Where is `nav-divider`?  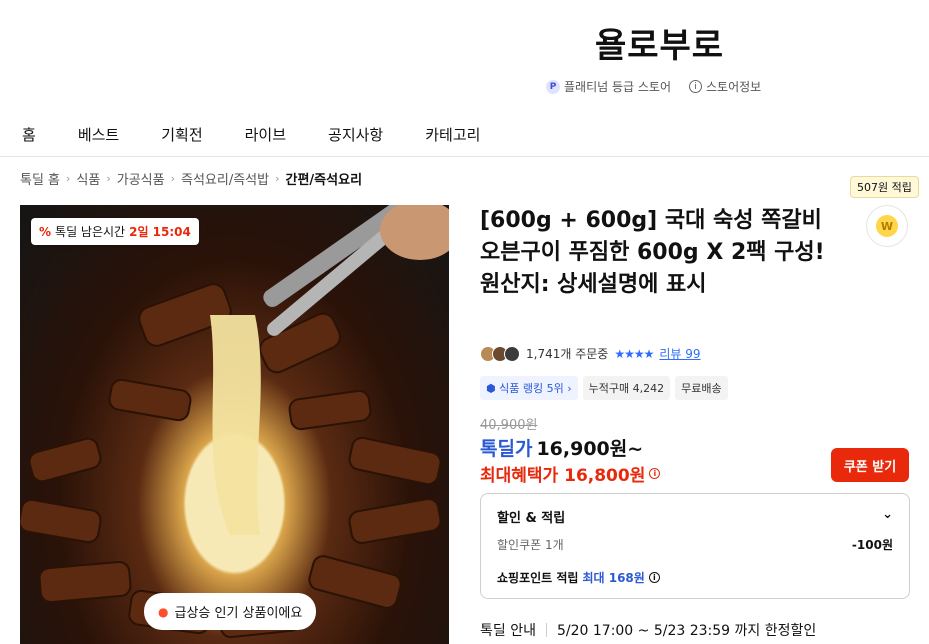 nav-divider is located at coordinates (464, 156).